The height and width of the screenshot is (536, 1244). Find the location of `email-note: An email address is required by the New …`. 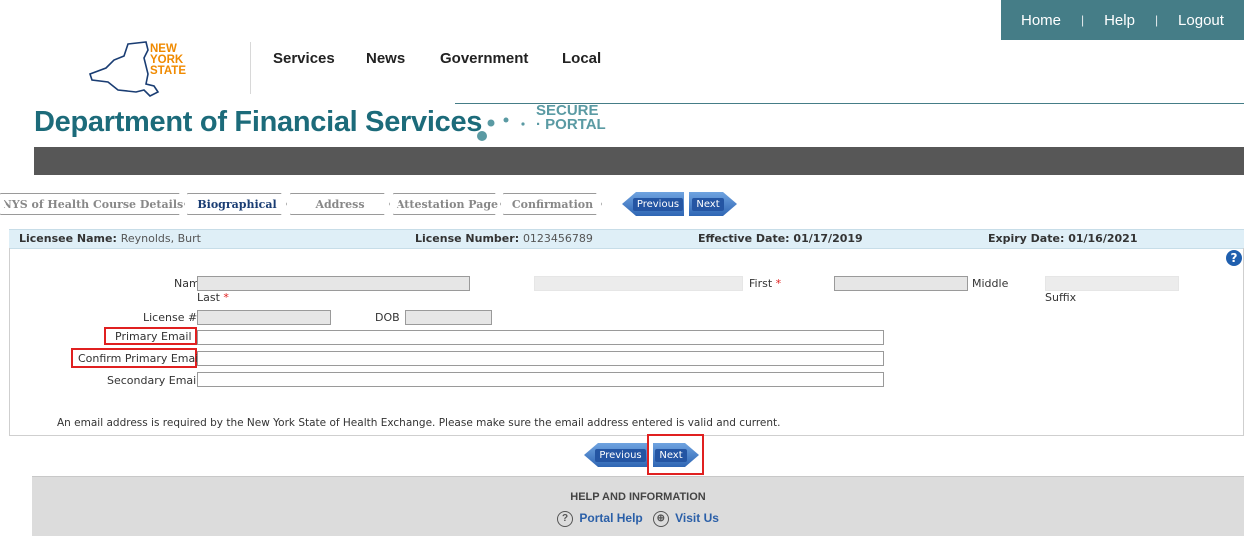

email-note: An email address is required by the New … is located at coordinates (419, 423).